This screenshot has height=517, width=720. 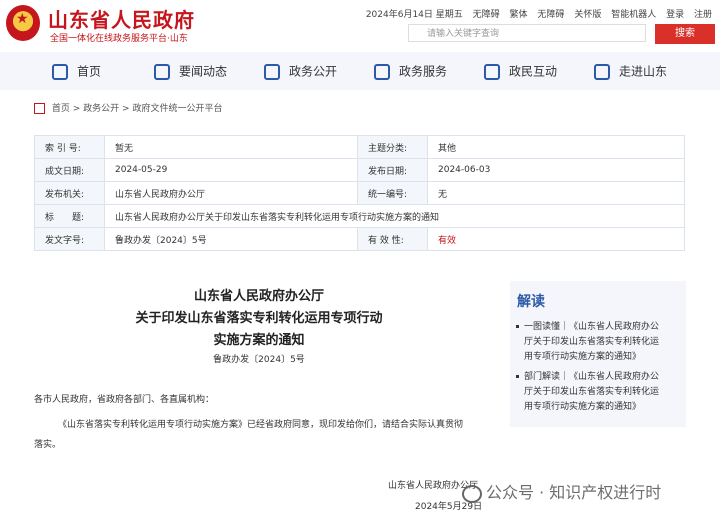 I want to click on site-title: 山东省人民政府, so click(x=121, y=18).